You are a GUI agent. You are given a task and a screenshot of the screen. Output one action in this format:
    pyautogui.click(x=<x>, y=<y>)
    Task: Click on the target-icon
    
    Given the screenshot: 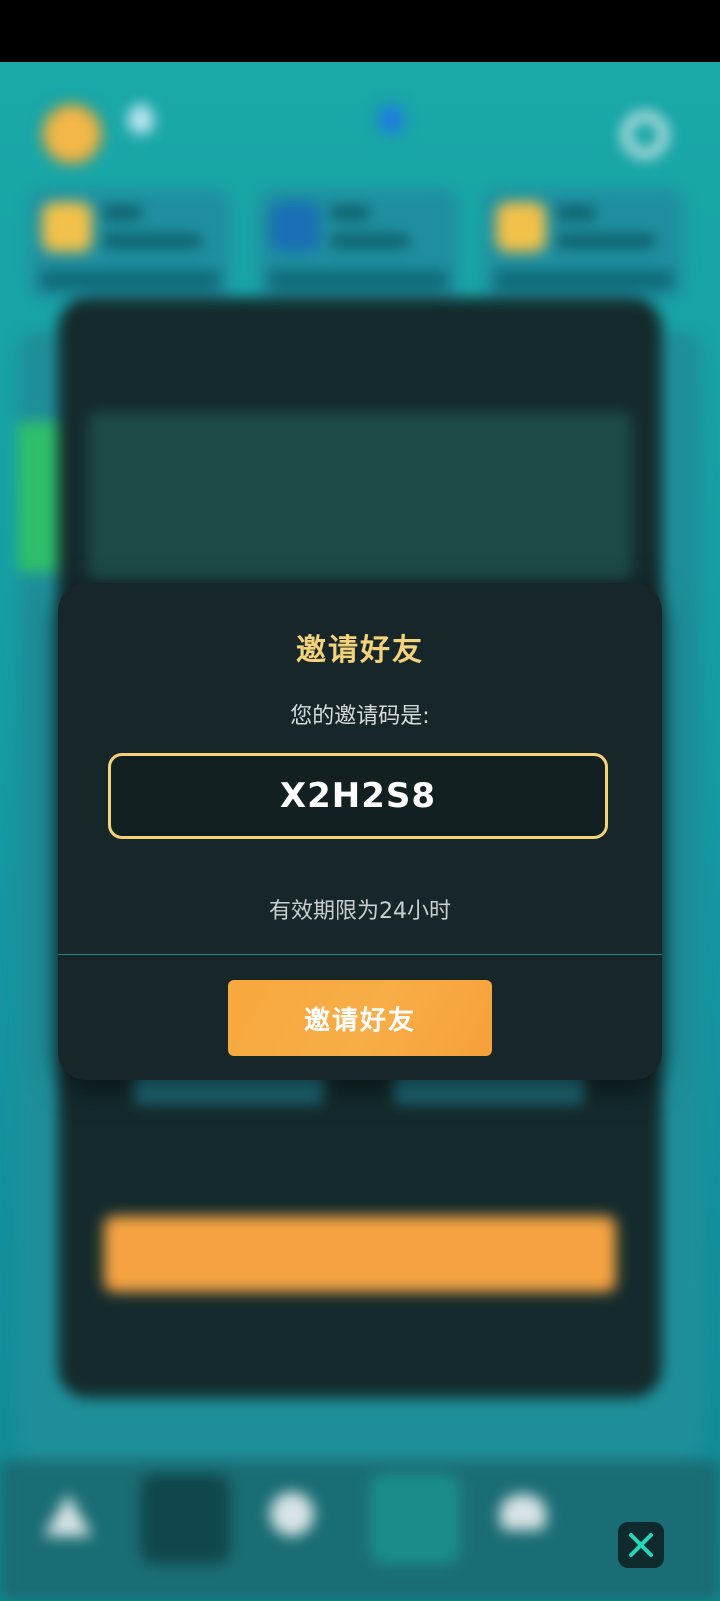 What is the action you would take?
    pyautogui.click(x=292, y=1514)
    